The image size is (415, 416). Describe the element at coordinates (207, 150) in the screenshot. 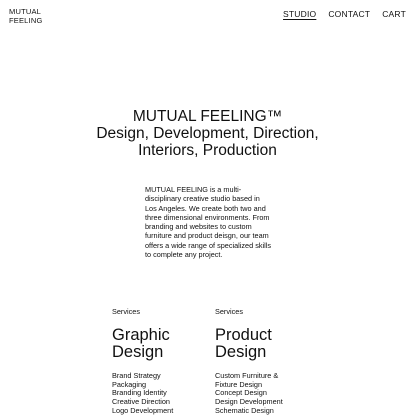

I see `hero-title-line3: Interiors, Production` at that location.